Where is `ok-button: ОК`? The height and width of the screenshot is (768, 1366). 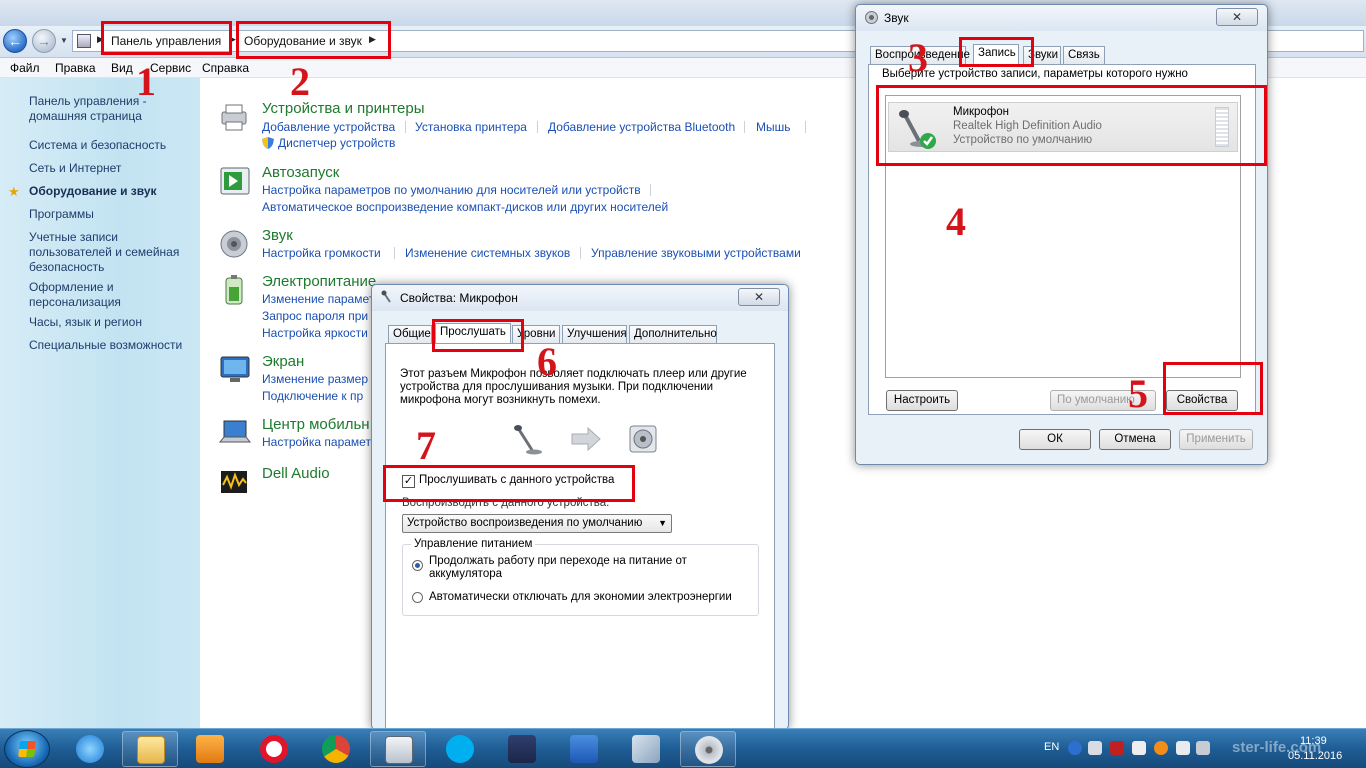
ok-button: ОК is located at coordinates (1055, 439).